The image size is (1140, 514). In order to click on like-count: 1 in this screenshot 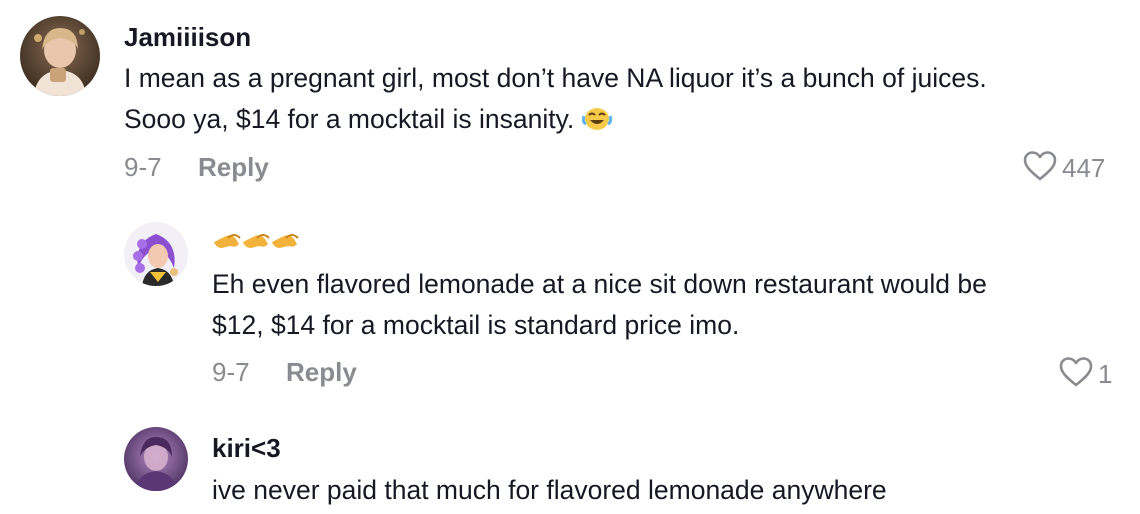, I will do `click(1105, 374)`.